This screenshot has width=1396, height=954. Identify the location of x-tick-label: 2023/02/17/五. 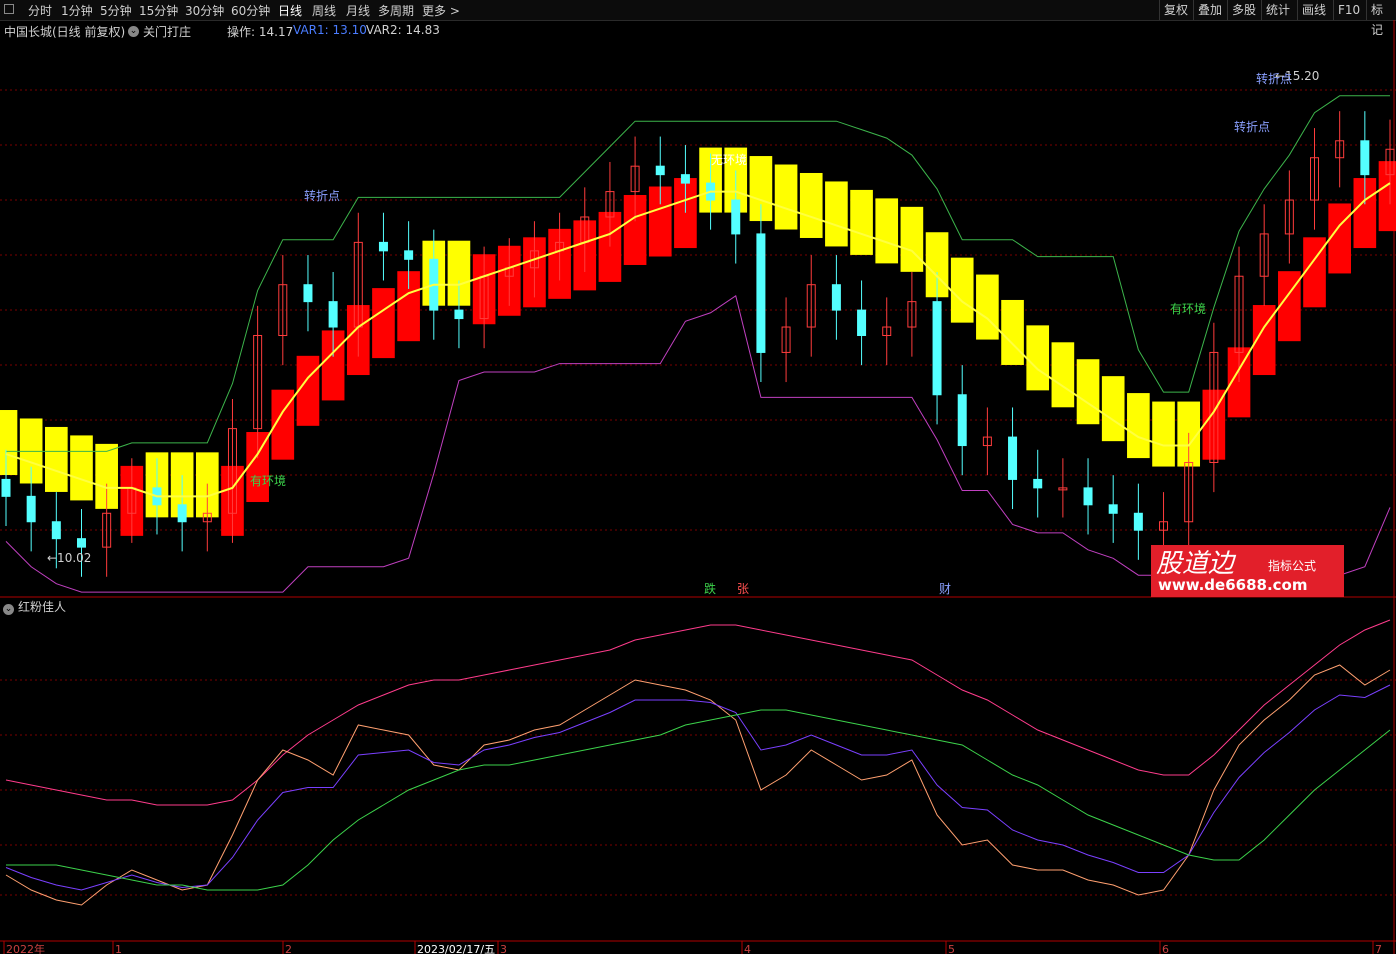
(456, 948).